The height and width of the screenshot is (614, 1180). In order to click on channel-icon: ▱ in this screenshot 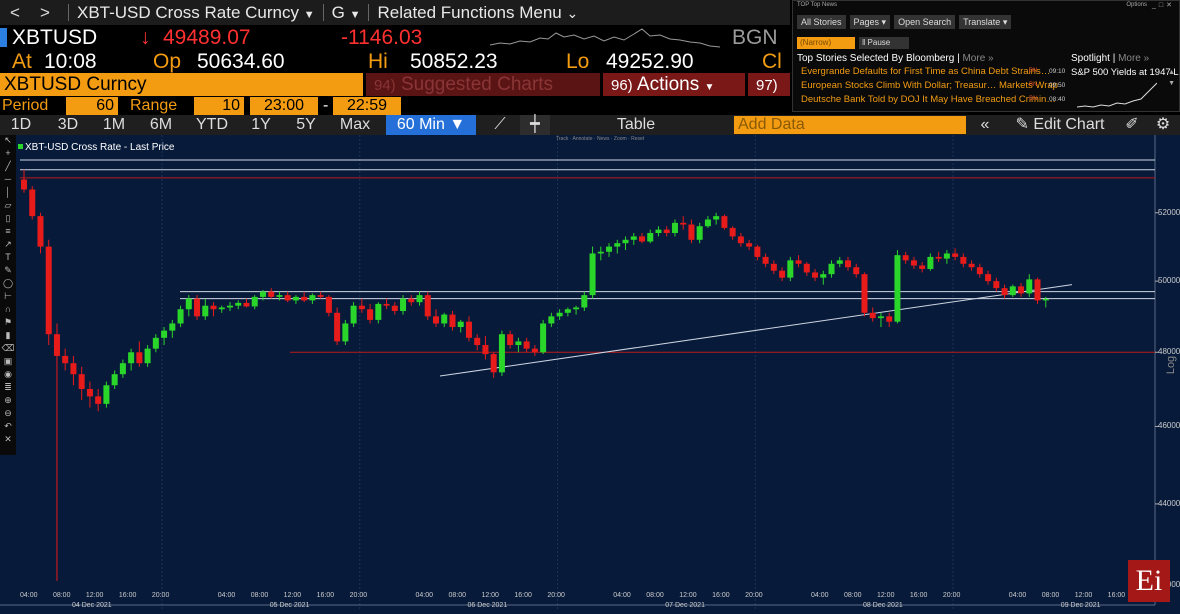, I will do `click(8, 206)`.